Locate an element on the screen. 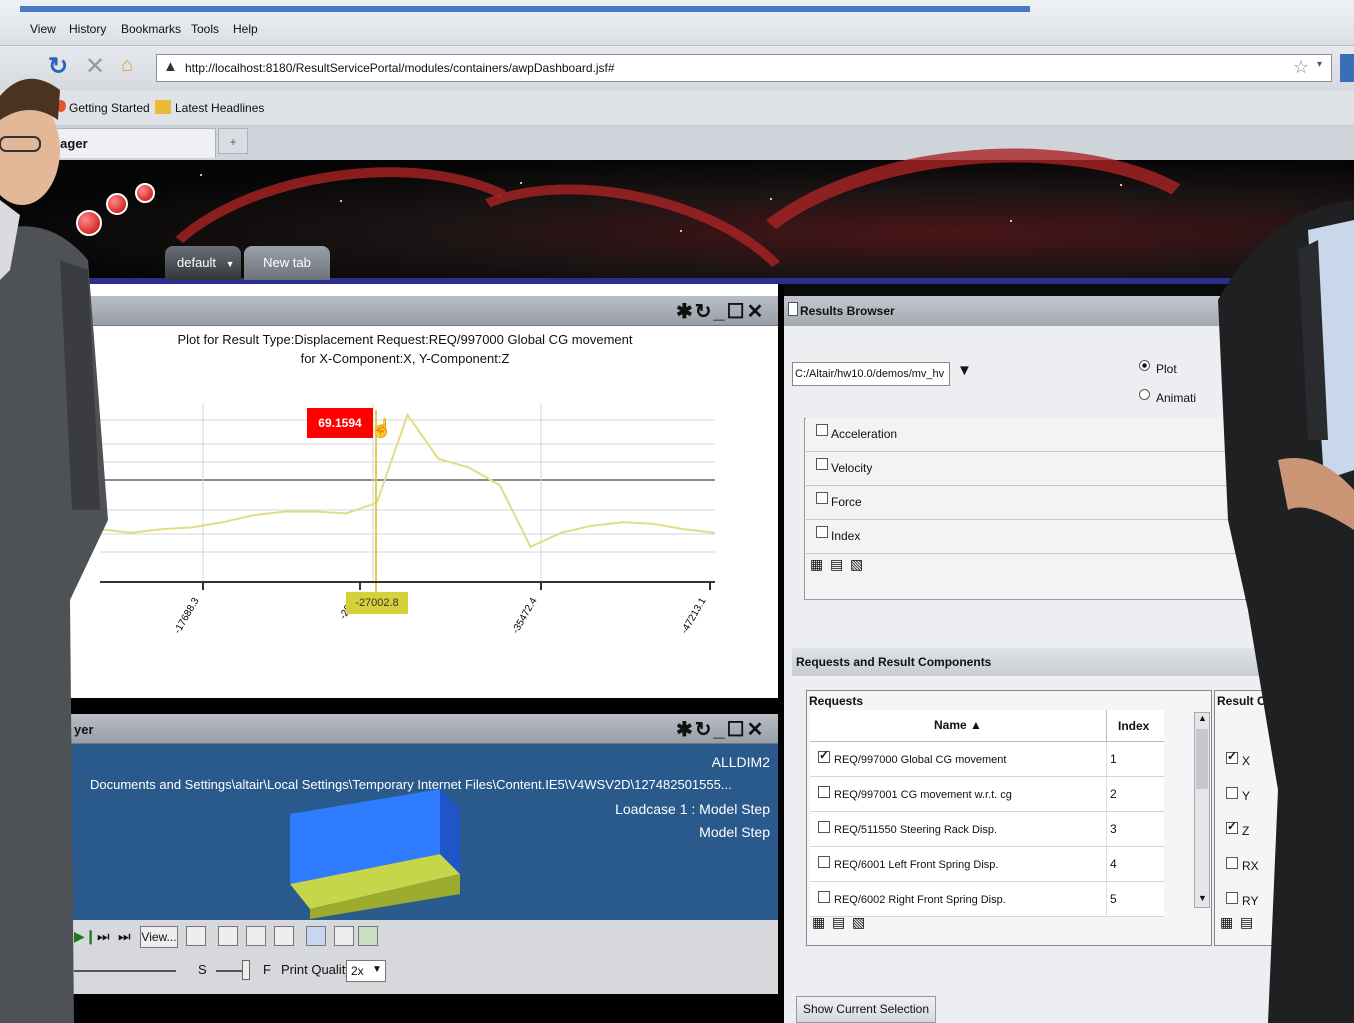  menu-view: View is located at coordinates (43, 29).